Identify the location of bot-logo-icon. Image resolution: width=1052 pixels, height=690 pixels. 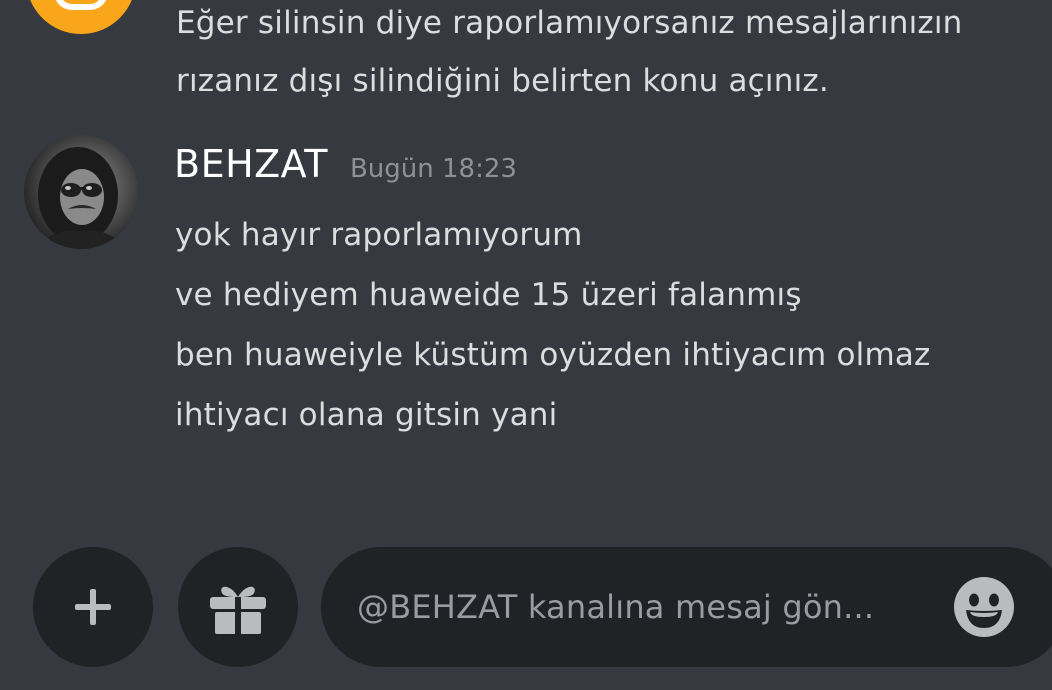
(81, 5).